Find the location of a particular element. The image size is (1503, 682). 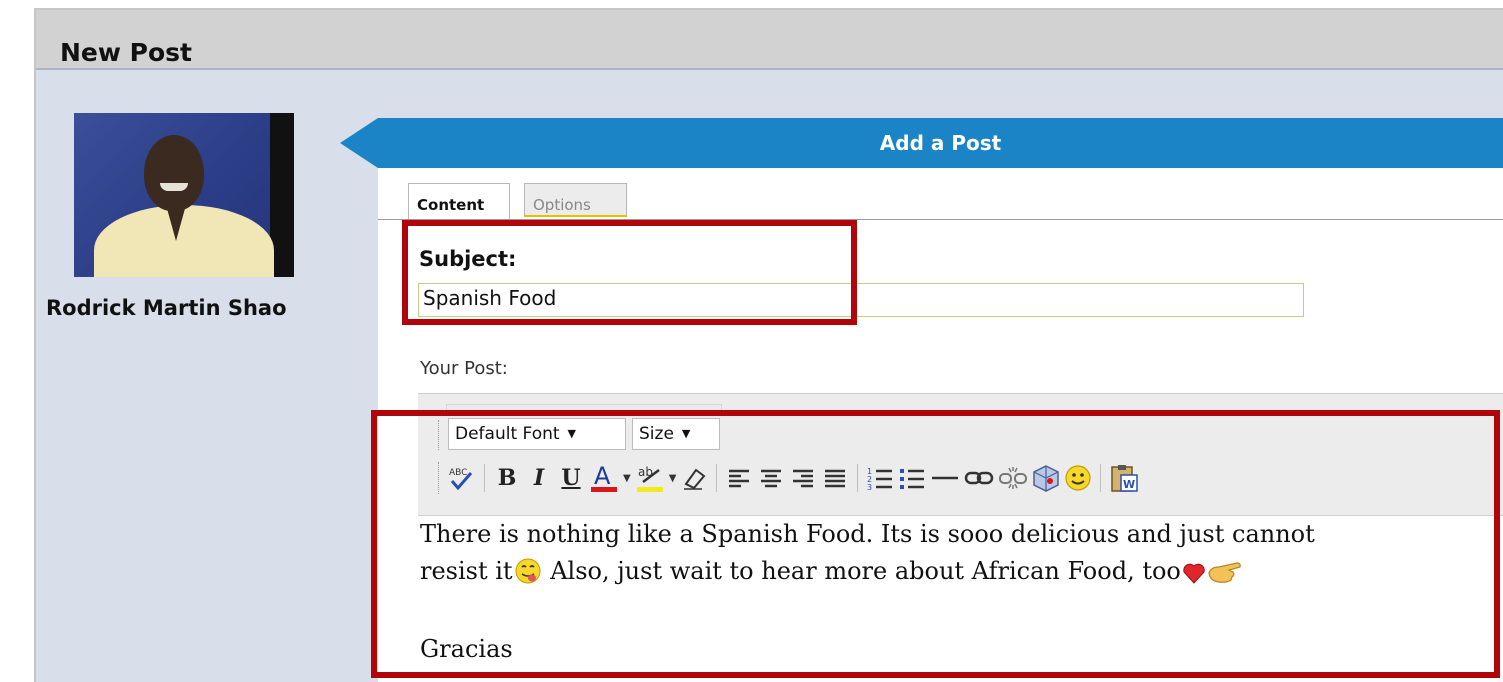

tab-options: Options is located at coordinates (575, 200).